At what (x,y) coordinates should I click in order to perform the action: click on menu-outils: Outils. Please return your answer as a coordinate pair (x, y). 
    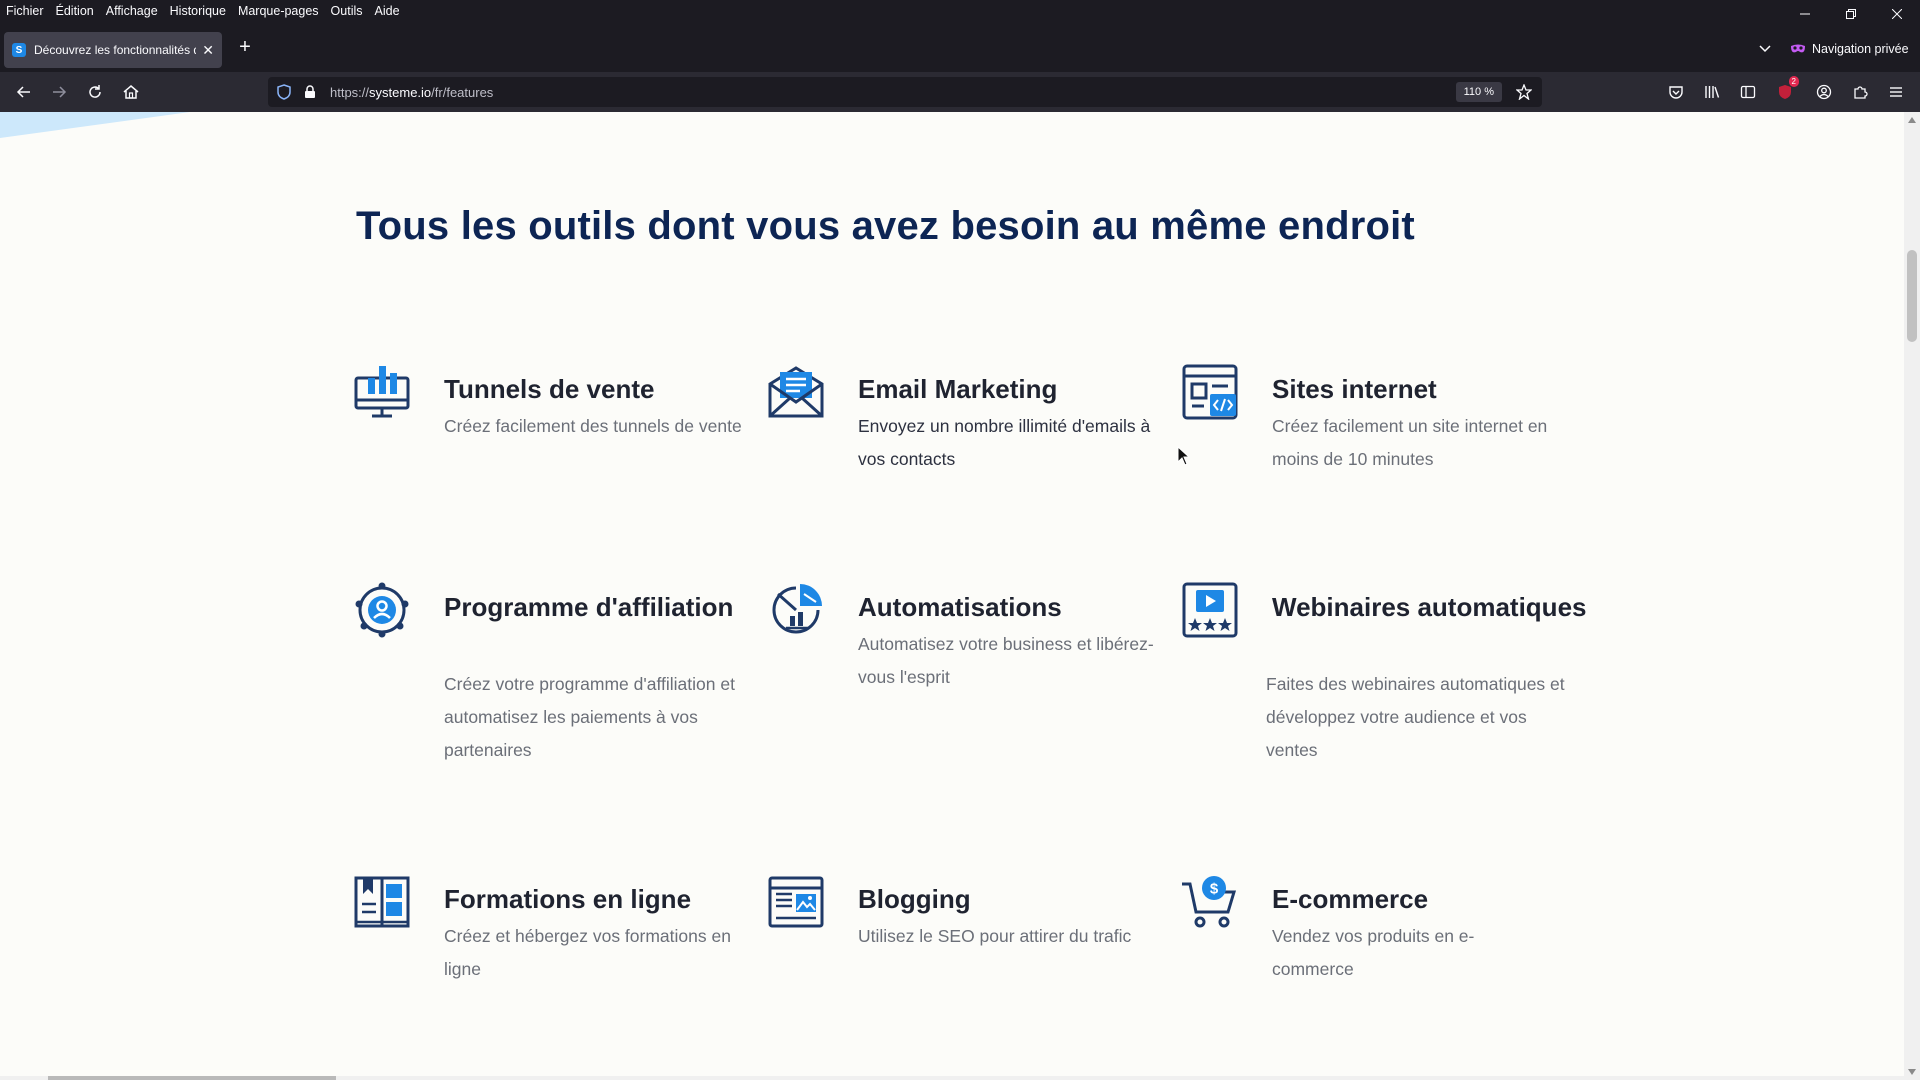
    Looking at the image, I should click on (347, 11).